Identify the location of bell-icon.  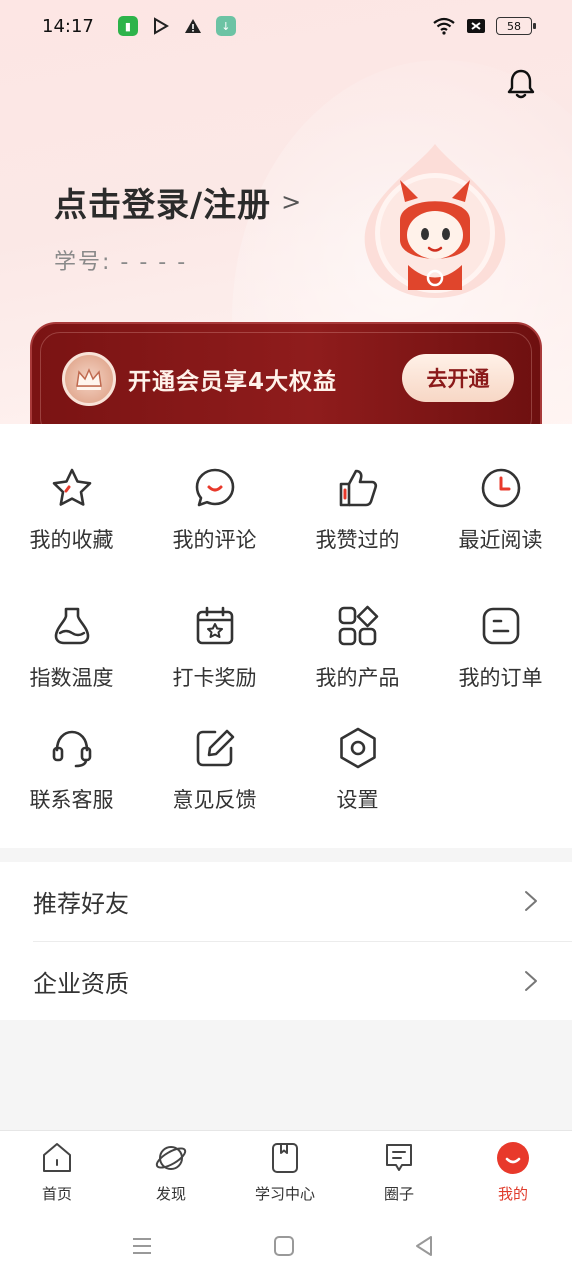
(521, 84).